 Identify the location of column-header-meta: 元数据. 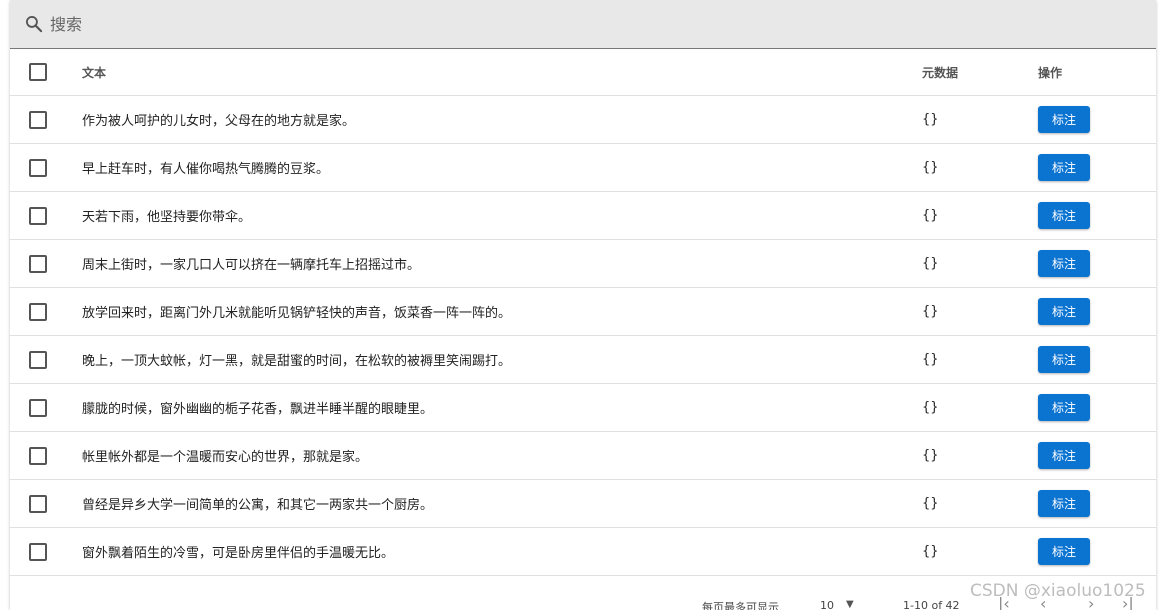
(980, 72).